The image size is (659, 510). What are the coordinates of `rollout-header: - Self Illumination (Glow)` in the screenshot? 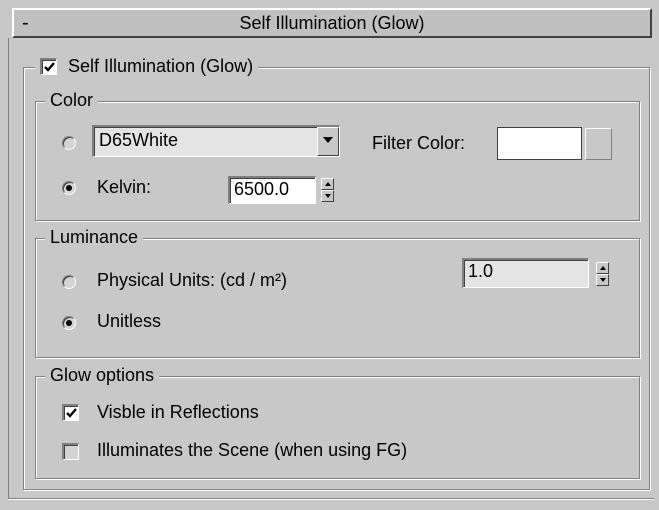 It's located at (332, 23).